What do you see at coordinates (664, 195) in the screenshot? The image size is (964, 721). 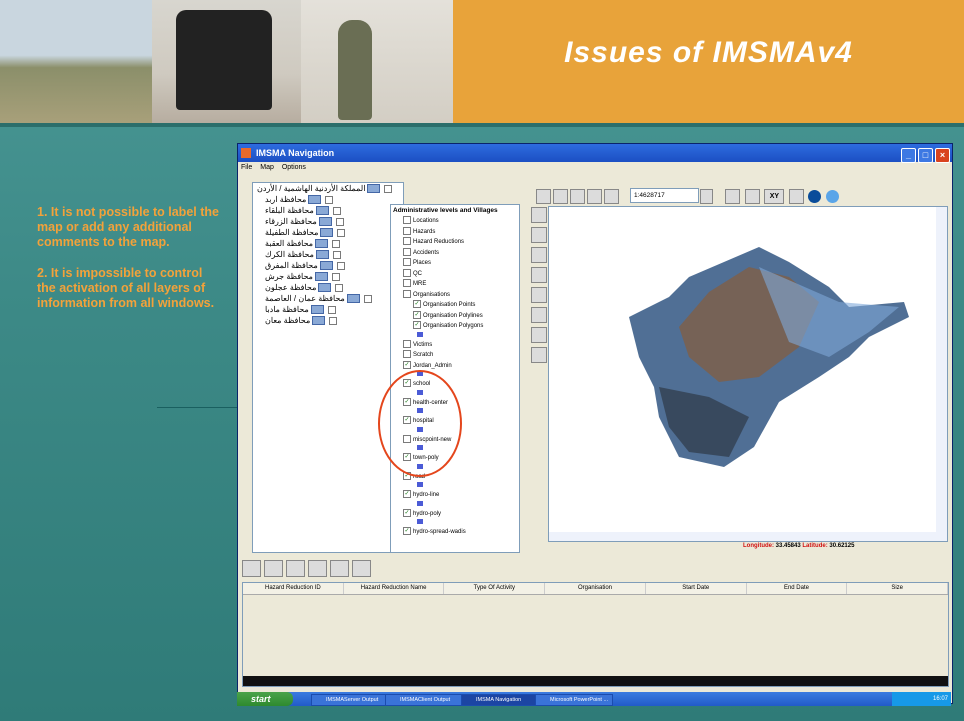 I see `scale-input: 1:4628717` at bounding box center [664, 195].